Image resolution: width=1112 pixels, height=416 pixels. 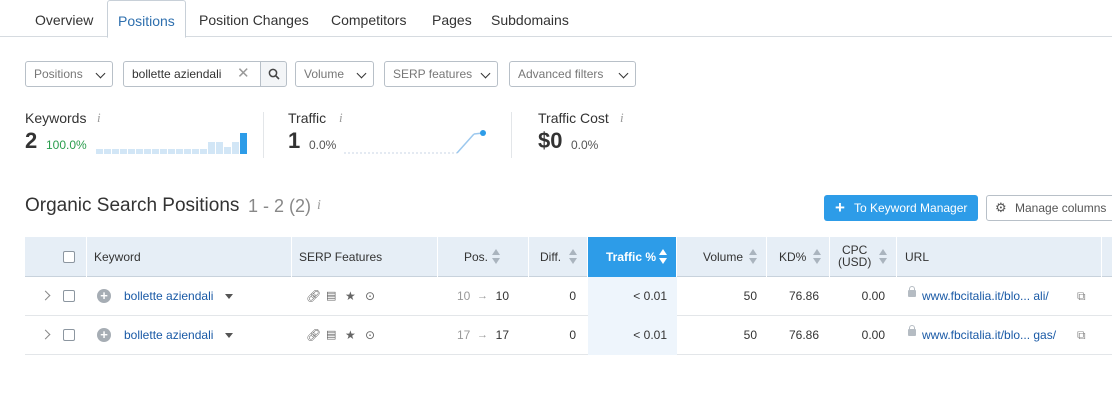 What do you see at coordinates (502, 335) in the screenshot?
I see `position-value: 17` at bounding box center [502, 335].